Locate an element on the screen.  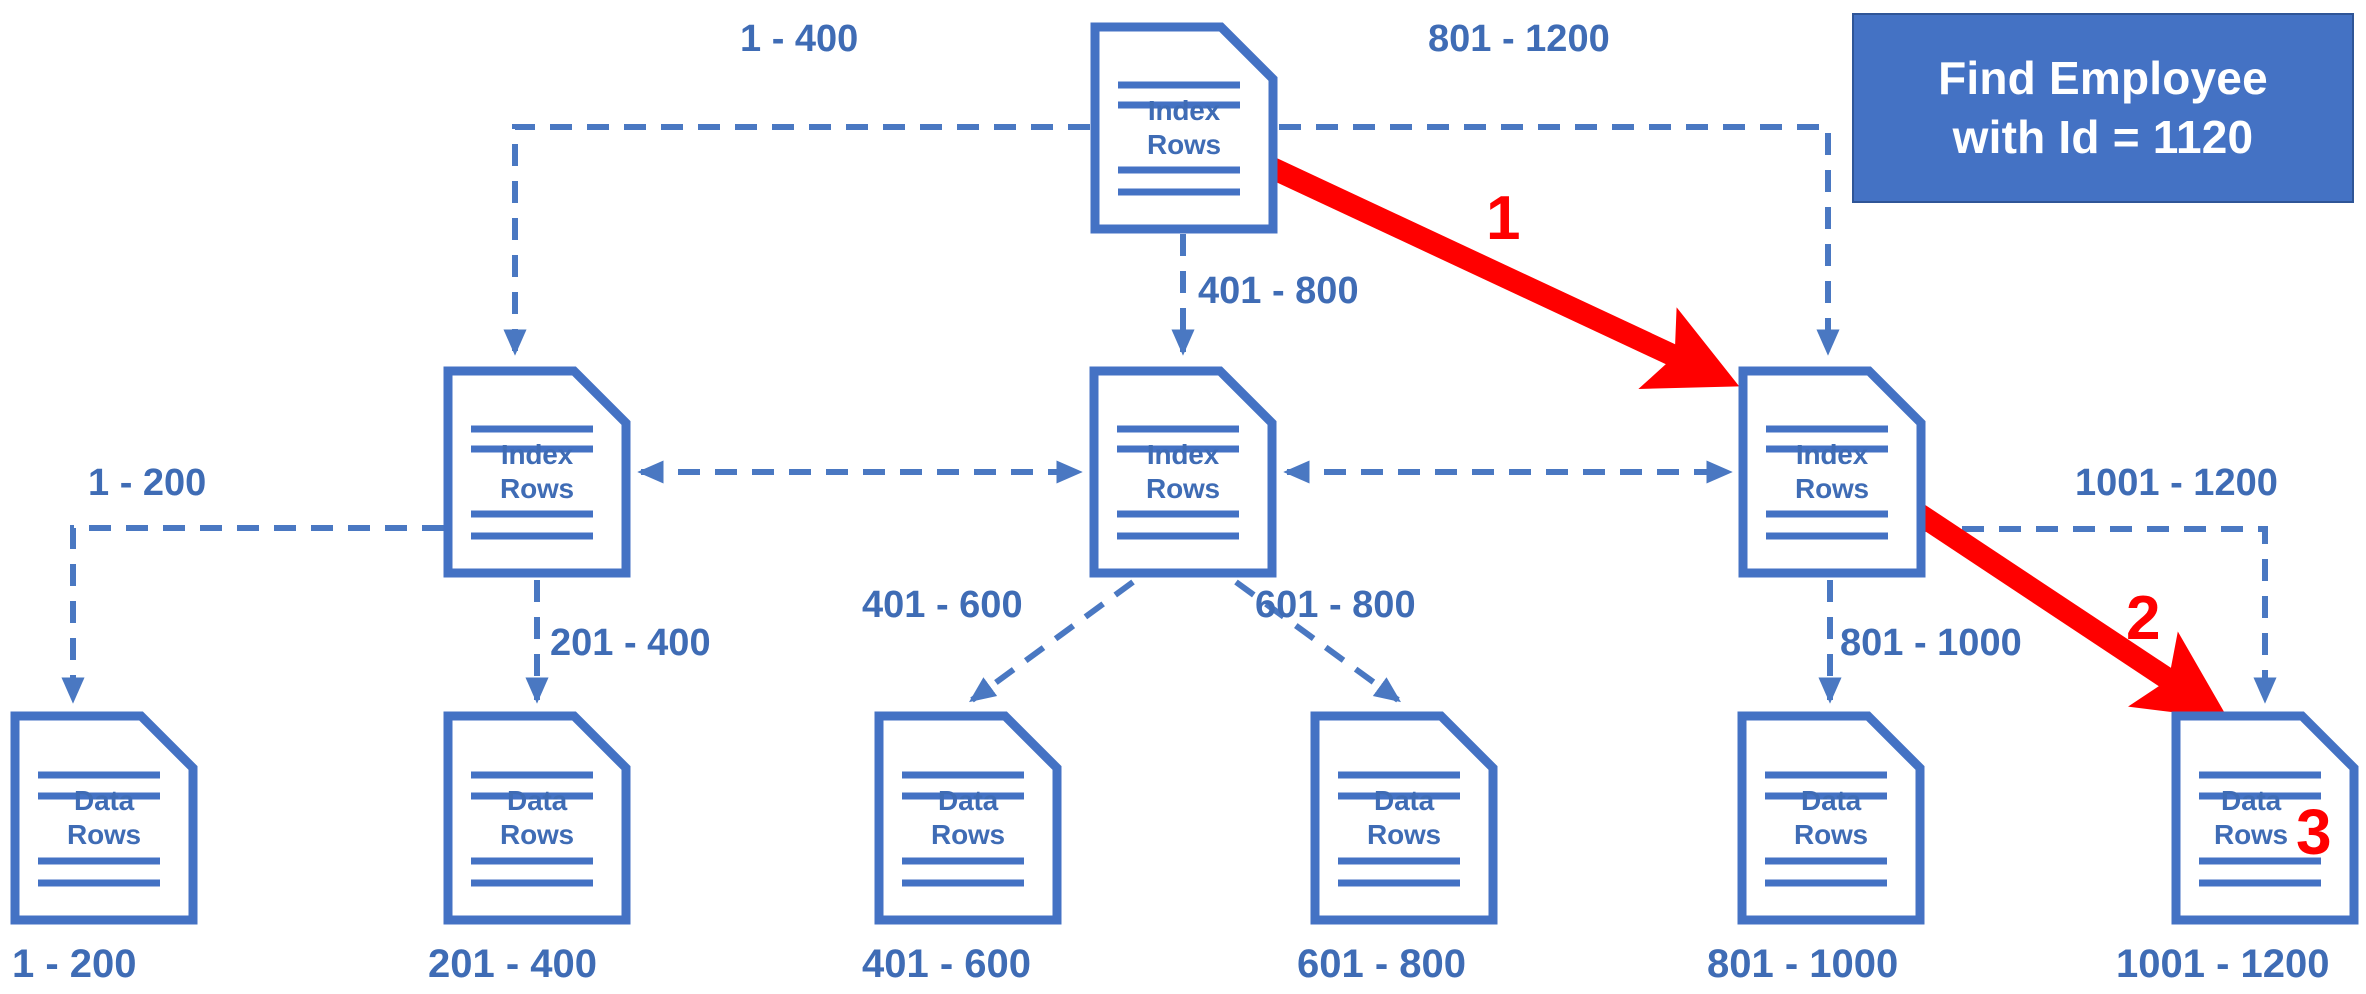
edge-label-root-to-right: 801 - 1200 is located at coordinates (1519, 39).